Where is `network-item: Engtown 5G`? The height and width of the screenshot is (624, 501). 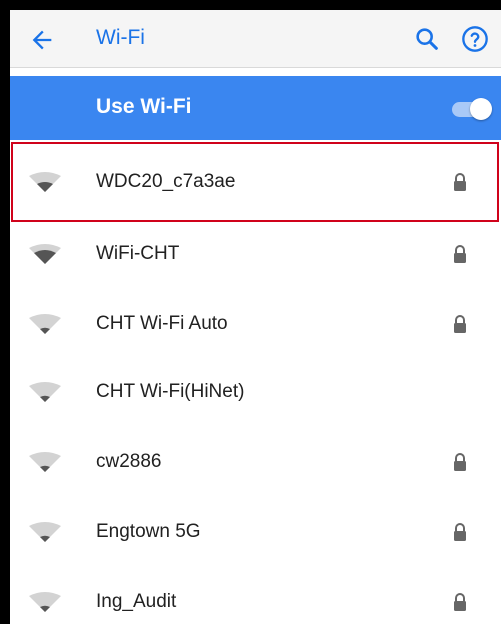
network-item: Engtown 5G is located at coordinates (255, 532).